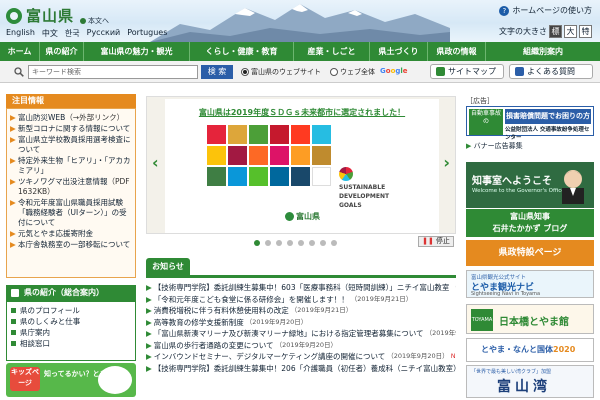 Image resolution: width=600 pixels, height=400 pixels. Describe the element at coordinates (530, 253) in the screenshot. I see `feature-page-banner: 県政特設ページ` at that location.